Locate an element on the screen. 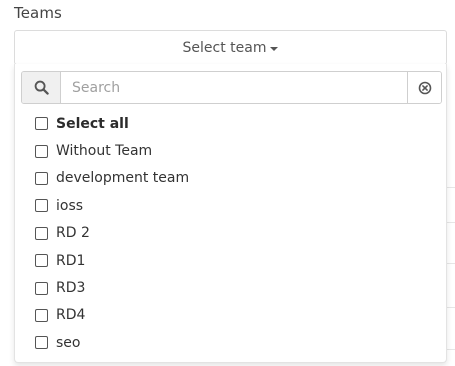  search-input is located at coordinates (234, 87).